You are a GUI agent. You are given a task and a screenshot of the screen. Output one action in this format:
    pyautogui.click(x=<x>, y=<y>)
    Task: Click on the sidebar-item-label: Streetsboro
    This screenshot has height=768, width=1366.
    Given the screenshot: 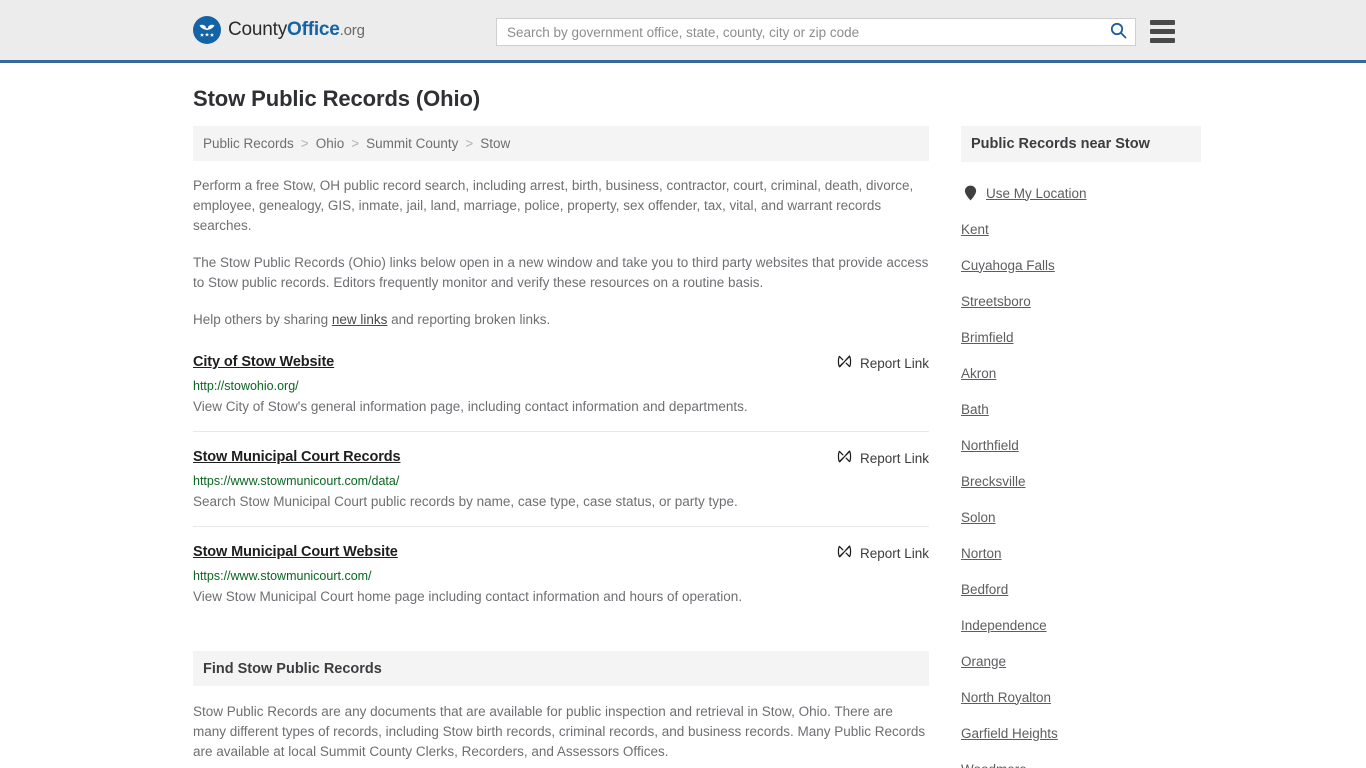 What is the action you would take?
    pyautogui.click(x=996, y=301)
    